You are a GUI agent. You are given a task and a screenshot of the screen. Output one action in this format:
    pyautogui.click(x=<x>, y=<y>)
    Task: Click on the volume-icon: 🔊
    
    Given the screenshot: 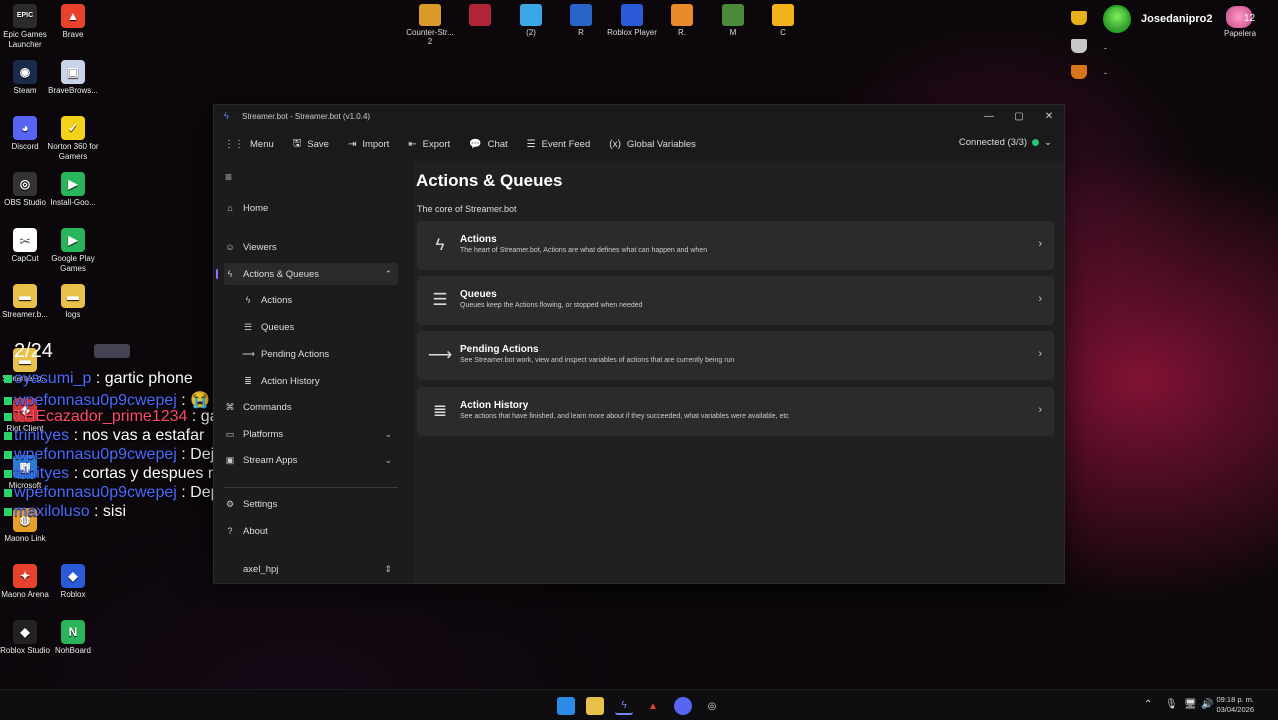 What is the action you would take?
    pyautogui.click(x=1207, y=704)
    